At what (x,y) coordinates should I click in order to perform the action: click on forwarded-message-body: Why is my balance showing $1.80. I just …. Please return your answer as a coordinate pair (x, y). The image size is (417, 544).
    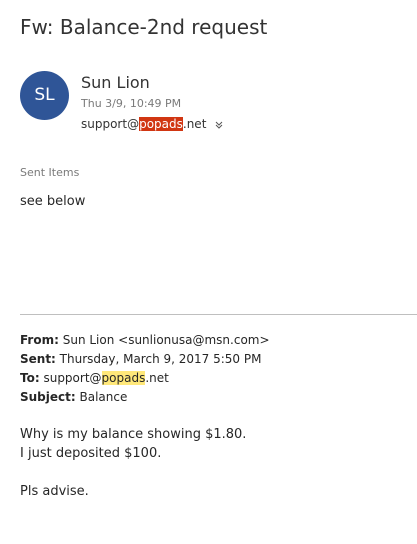
    Looking at the image, I should click on (133, 463).